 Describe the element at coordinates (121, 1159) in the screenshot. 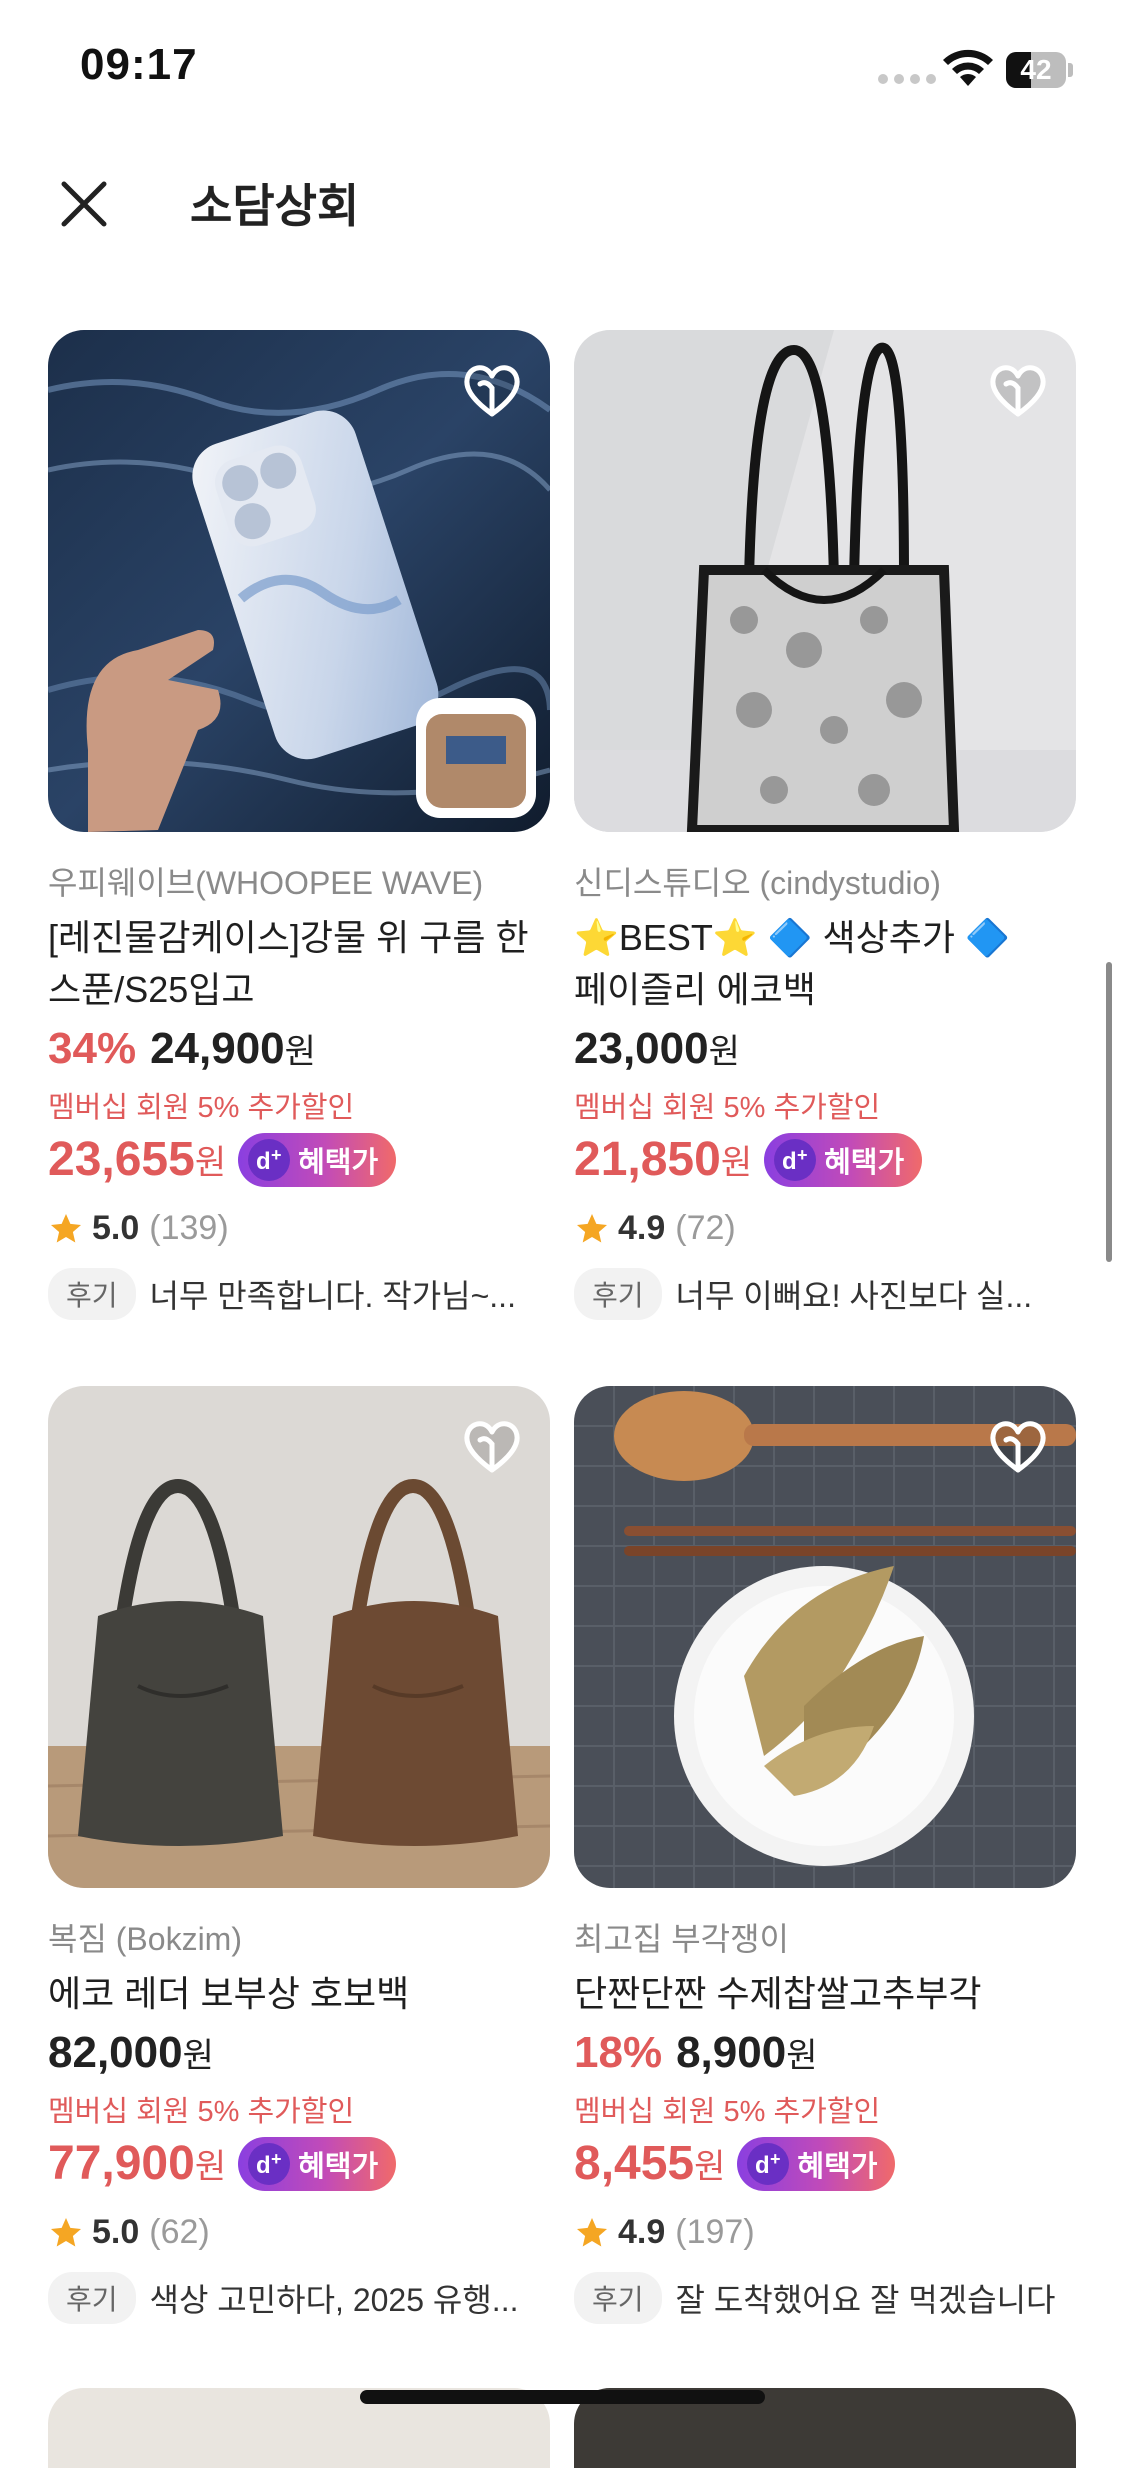

I see `final-price: 23,655` at that location.